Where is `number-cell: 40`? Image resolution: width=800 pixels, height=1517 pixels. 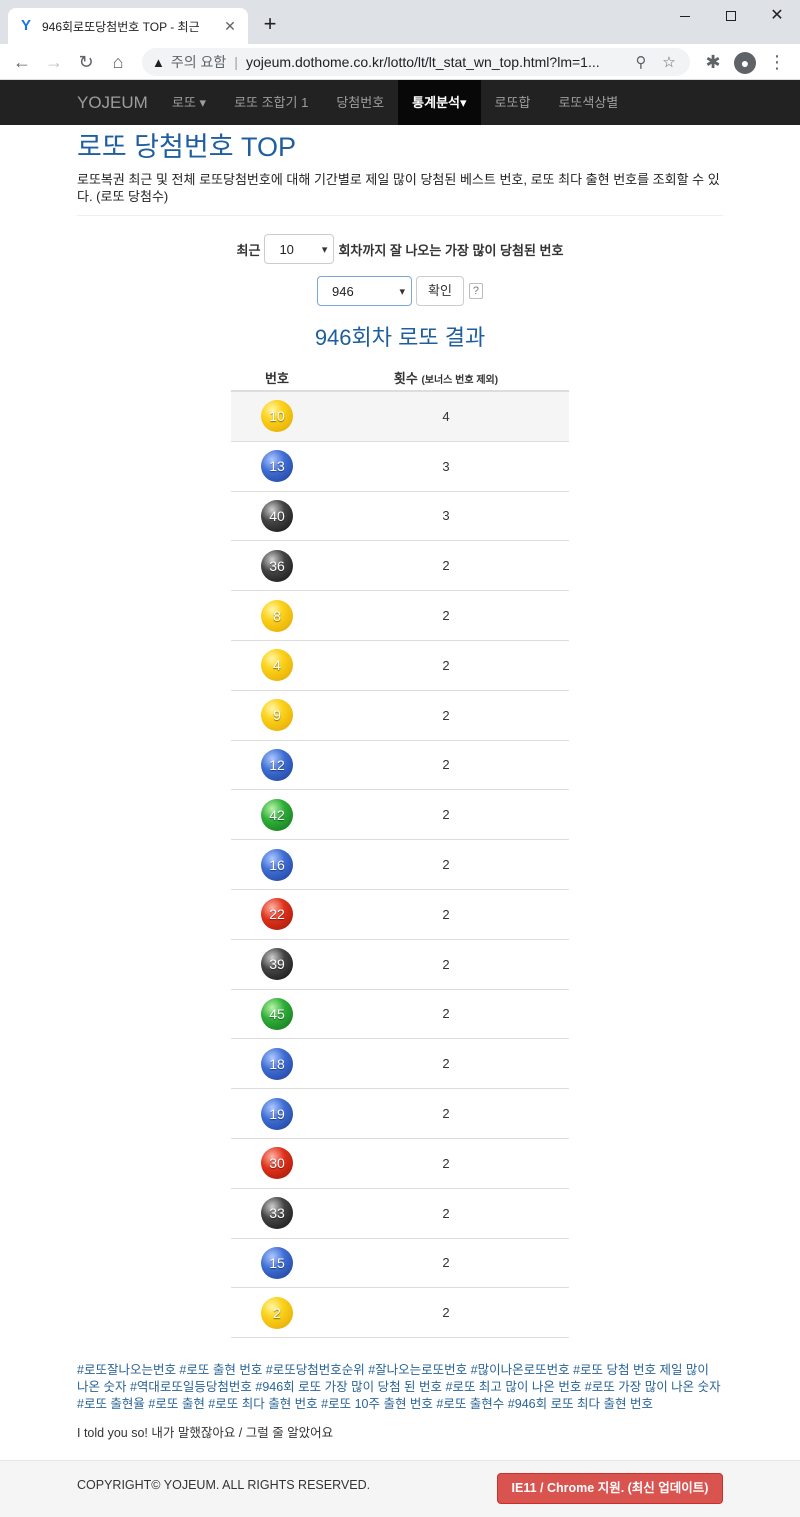 number-cell: 40 is located at coordinates (277, 515).